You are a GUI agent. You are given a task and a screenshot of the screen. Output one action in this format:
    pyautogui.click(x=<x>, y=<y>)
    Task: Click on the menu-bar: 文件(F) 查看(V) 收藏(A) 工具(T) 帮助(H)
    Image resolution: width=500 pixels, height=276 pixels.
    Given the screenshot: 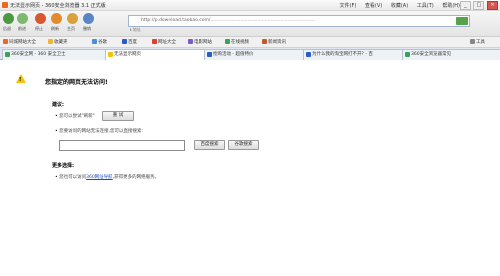 What is the action you would take?
    pyautogui.click(x=396, y=5)
    